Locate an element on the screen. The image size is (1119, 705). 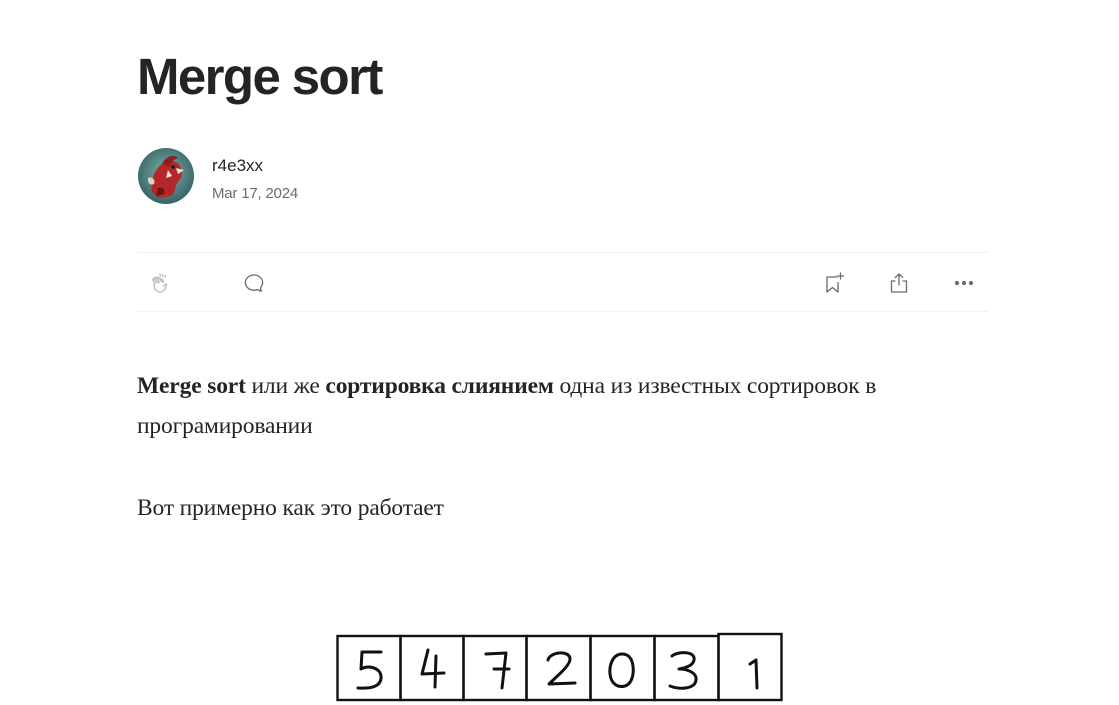
author-byline: r4e3xx Mar 17, 2024 is located at coordinates (337, 176).